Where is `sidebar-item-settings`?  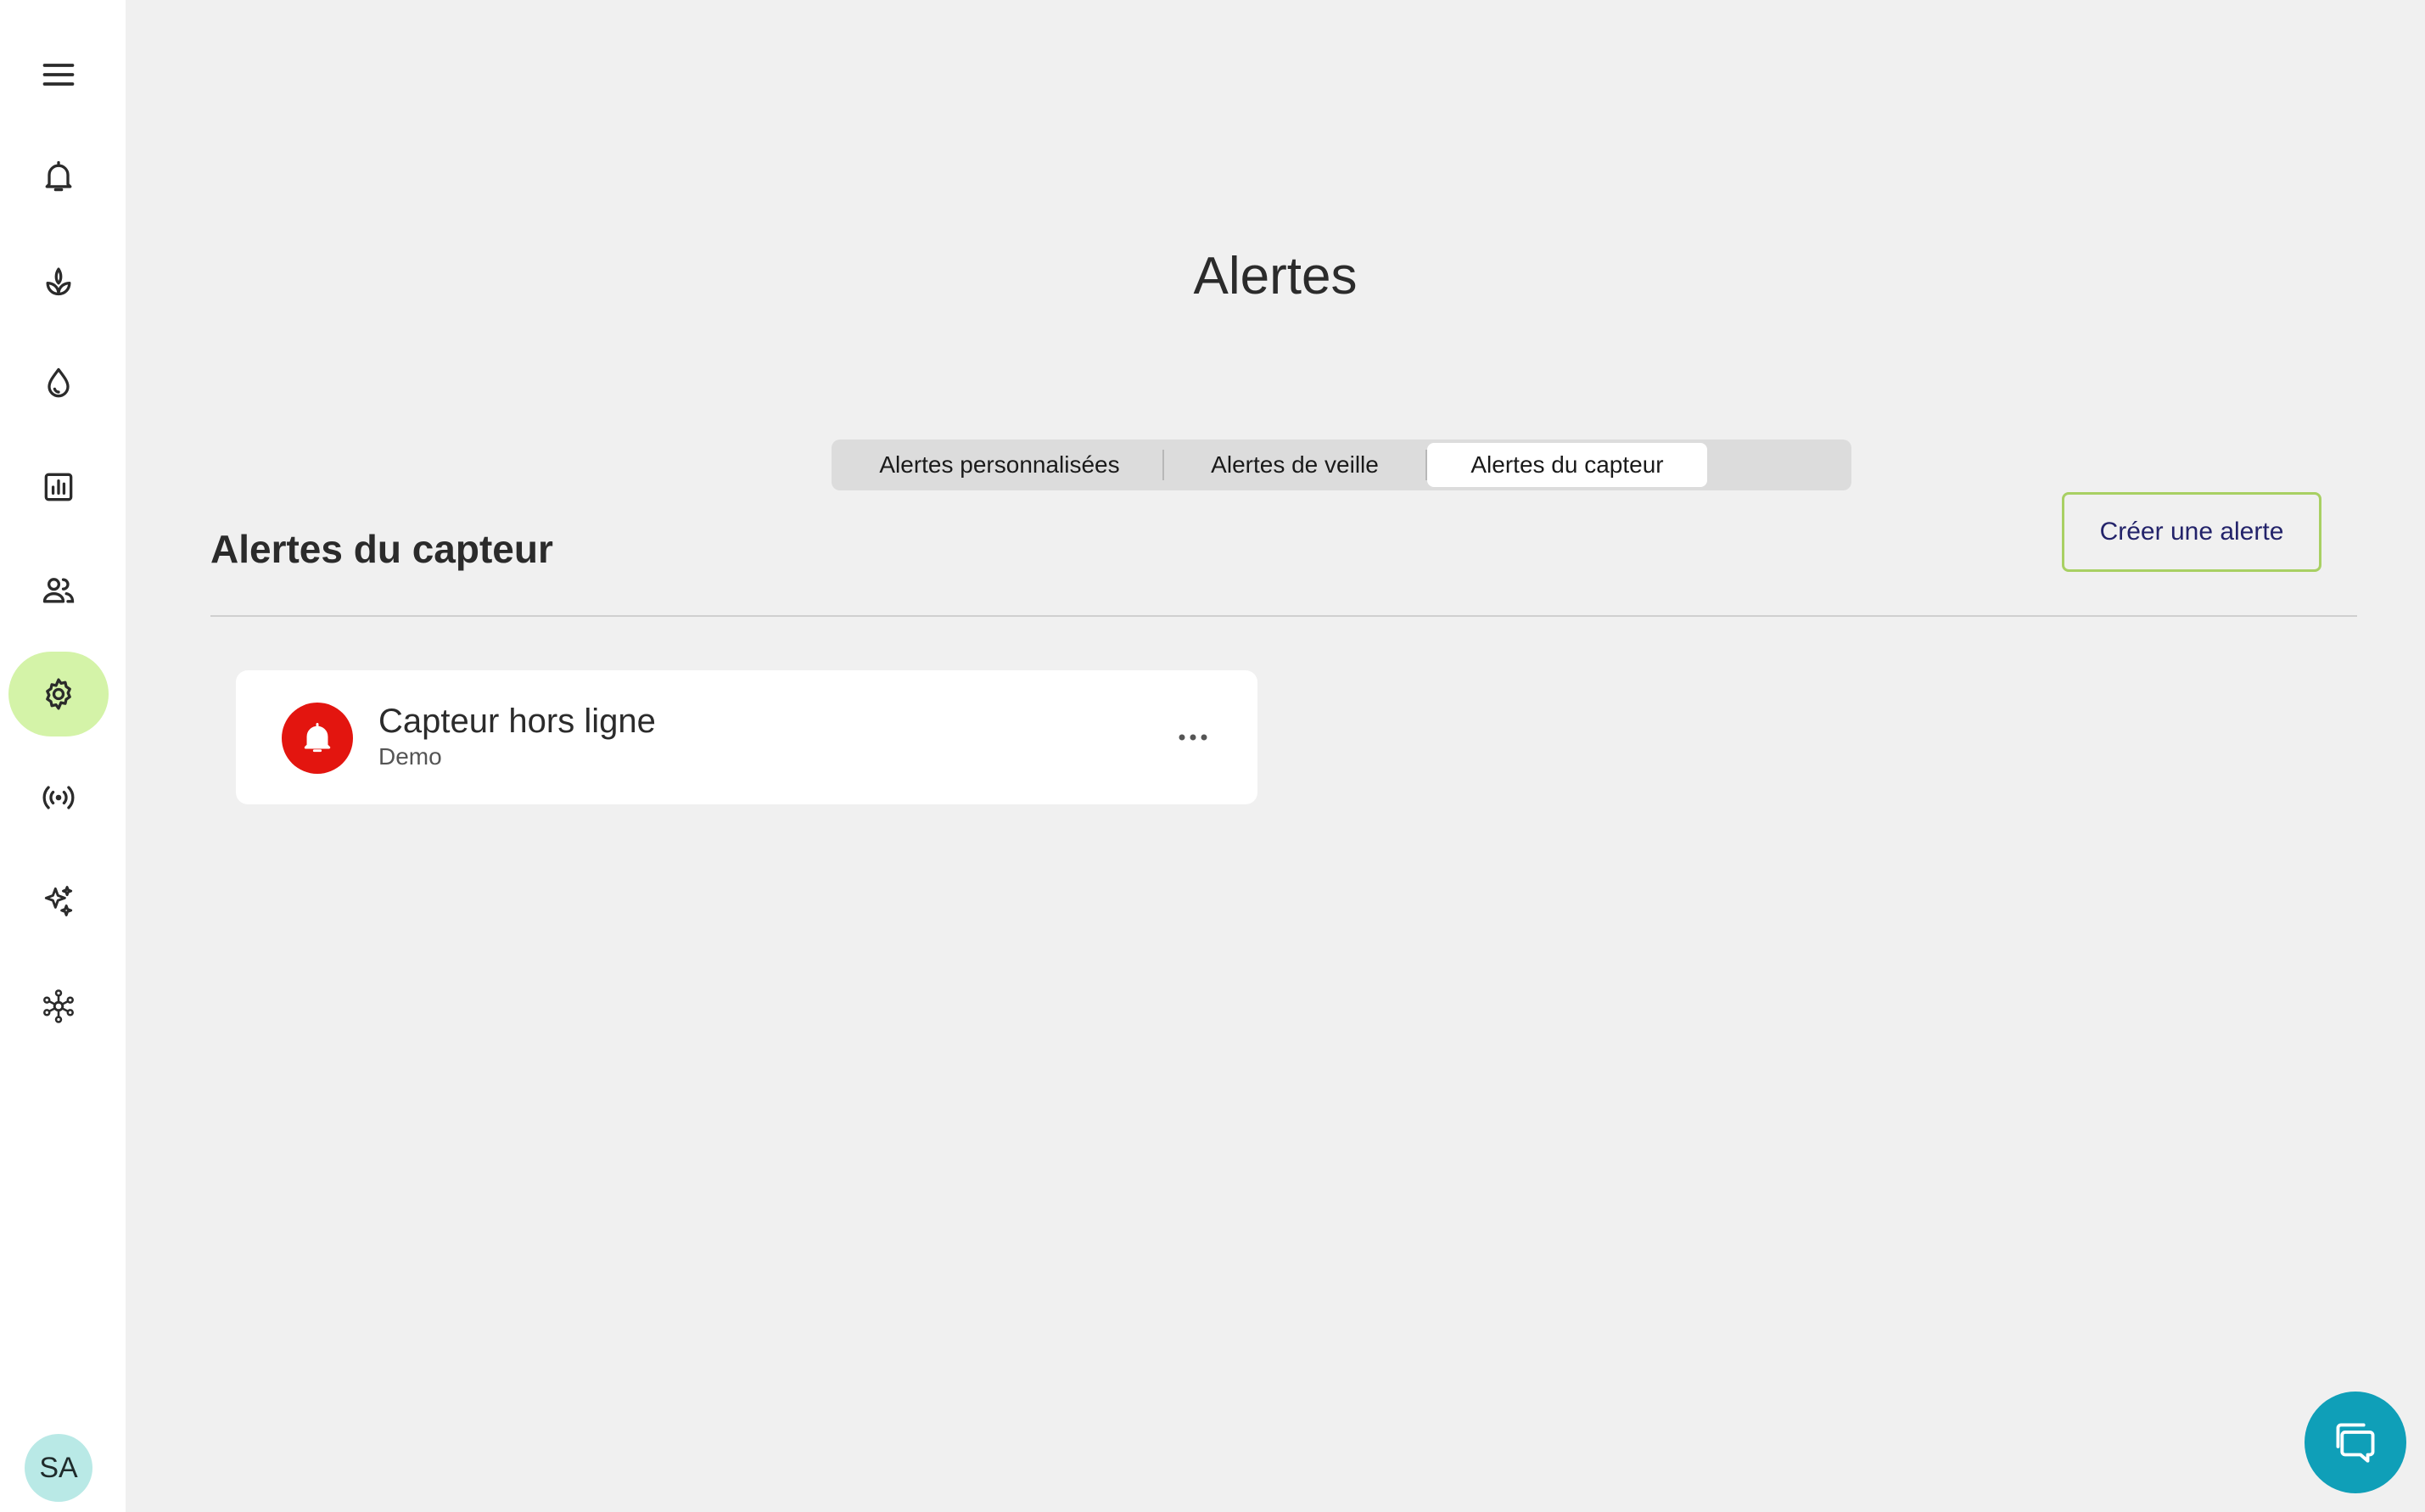 sidebar-item-settings is located at coordinates (58, 694).